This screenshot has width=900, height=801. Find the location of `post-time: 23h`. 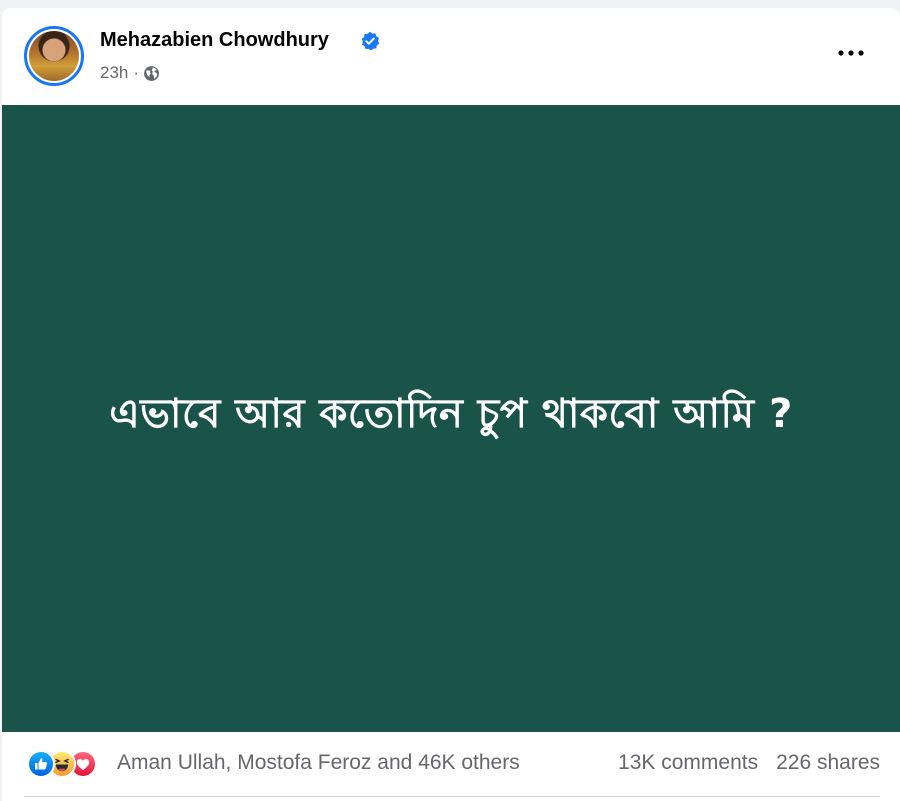

post-time: 23h is located at coordinates (114, 73).